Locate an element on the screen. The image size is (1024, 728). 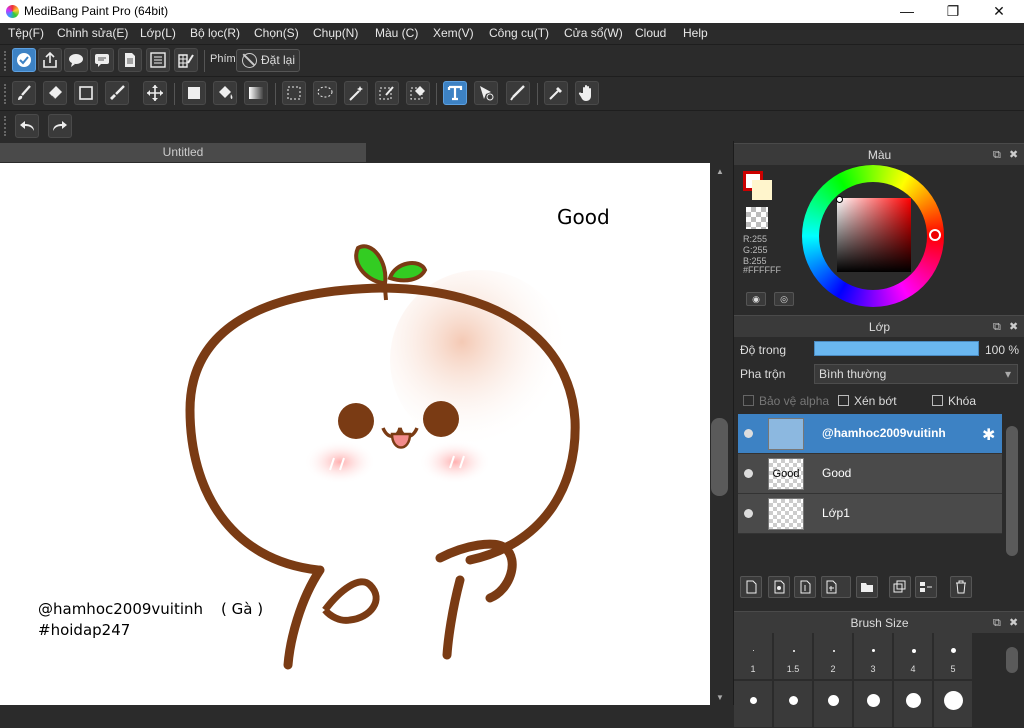
blur-tool-button is located at coordinates (117, 93).